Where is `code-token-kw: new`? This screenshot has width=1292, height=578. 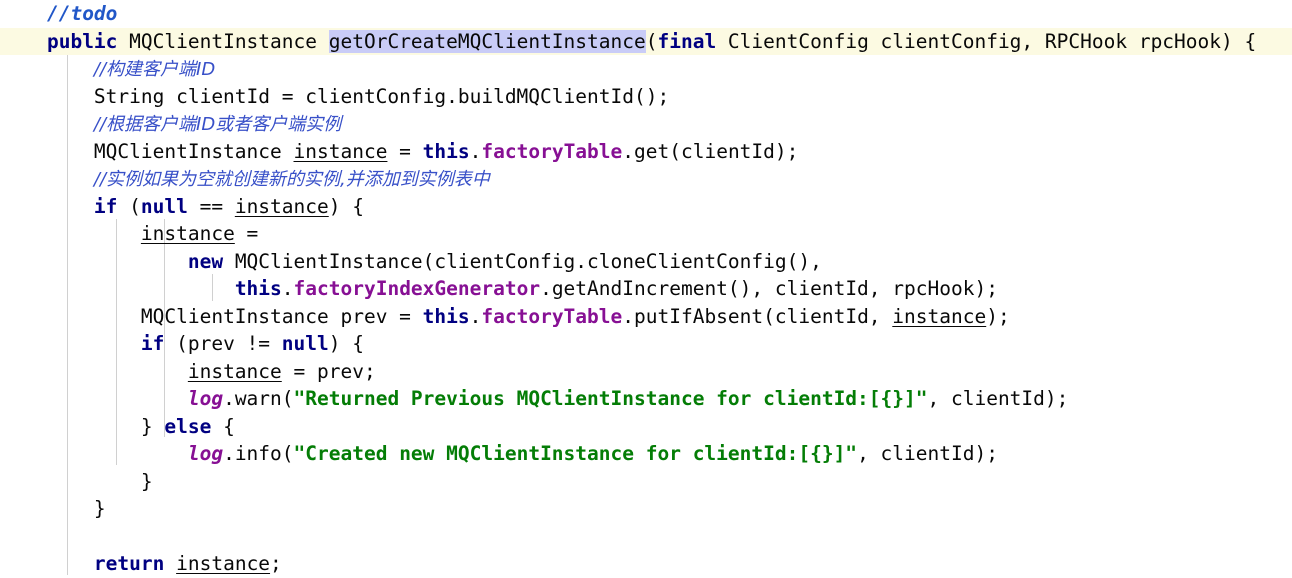
code-token-kw: new is located at coordinates (205, 261).